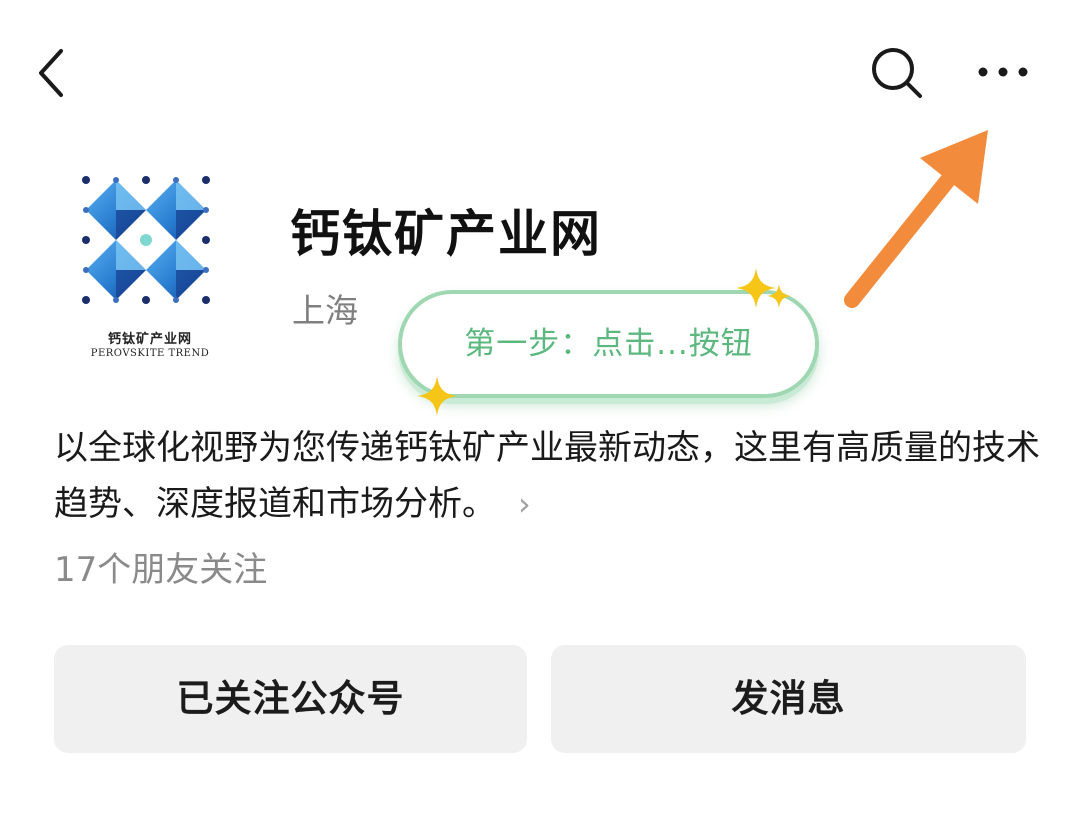 This screenshot has height=817, width=1079. What do you see at coordinates (150, 353) in the screenshot?
I see `logo-title-en: PEROVSKITE TREND` at bounding box center [150, 353].